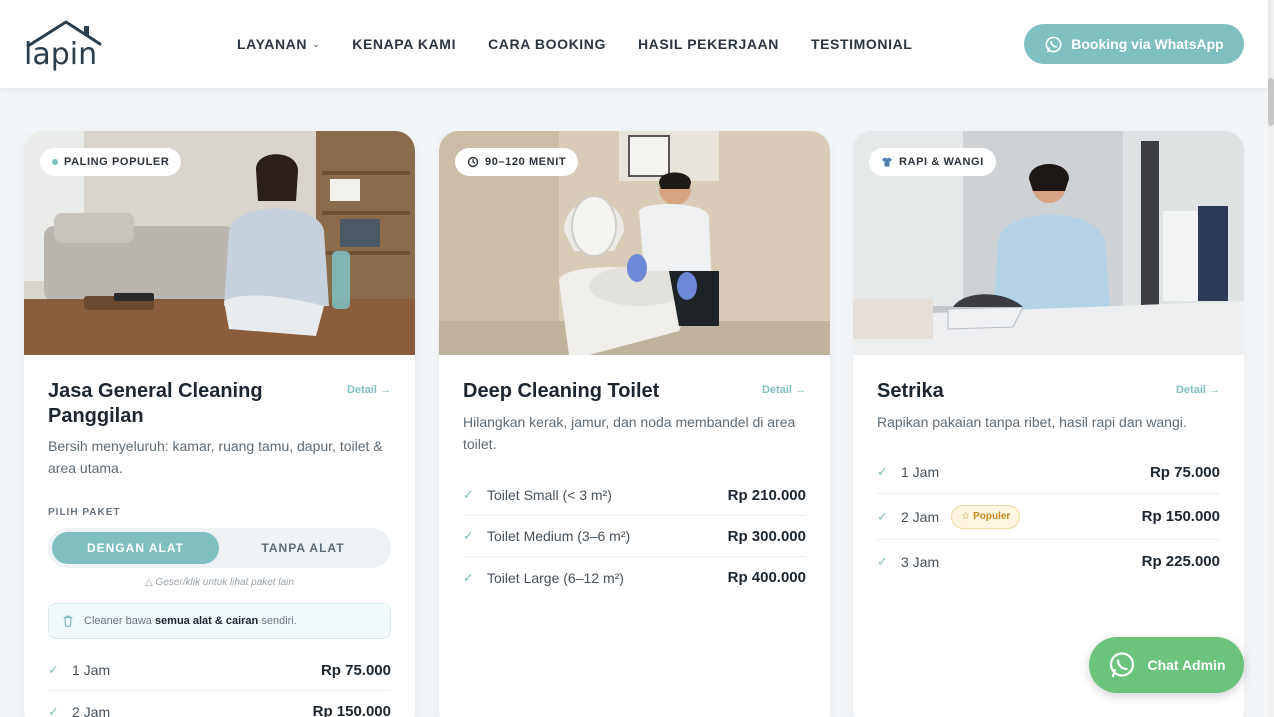  I want to click on package-name: 3 Jam, so click(920, 561).